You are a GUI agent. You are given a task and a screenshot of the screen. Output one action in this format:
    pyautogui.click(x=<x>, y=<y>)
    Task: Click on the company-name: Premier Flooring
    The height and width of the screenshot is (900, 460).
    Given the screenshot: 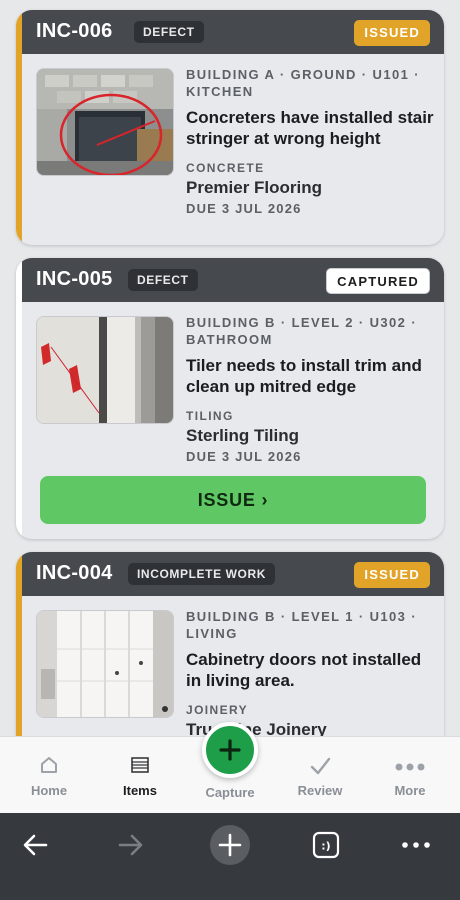 What is the action you would take?
    pyautogui.click(x=254, y=187)
    